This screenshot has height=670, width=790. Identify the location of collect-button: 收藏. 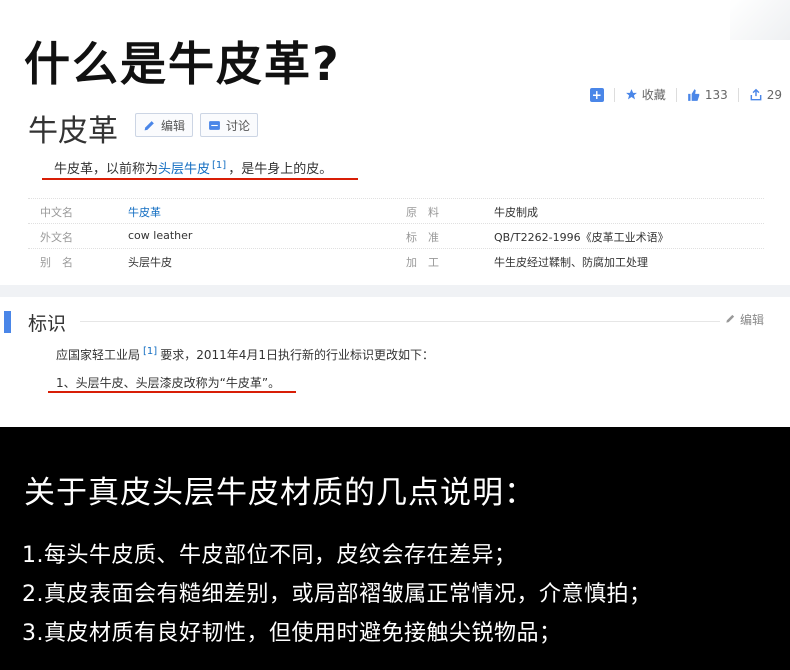
(645, 94).